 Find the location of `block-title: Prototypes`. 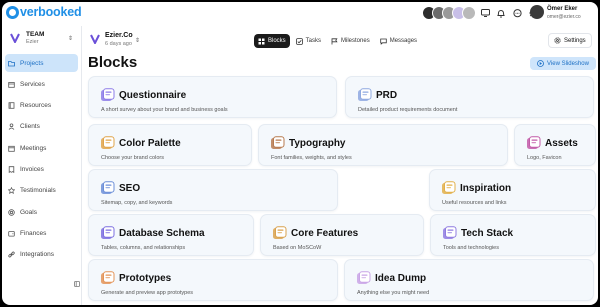

block-title: Prototypes is located at coordinates (145, 278).